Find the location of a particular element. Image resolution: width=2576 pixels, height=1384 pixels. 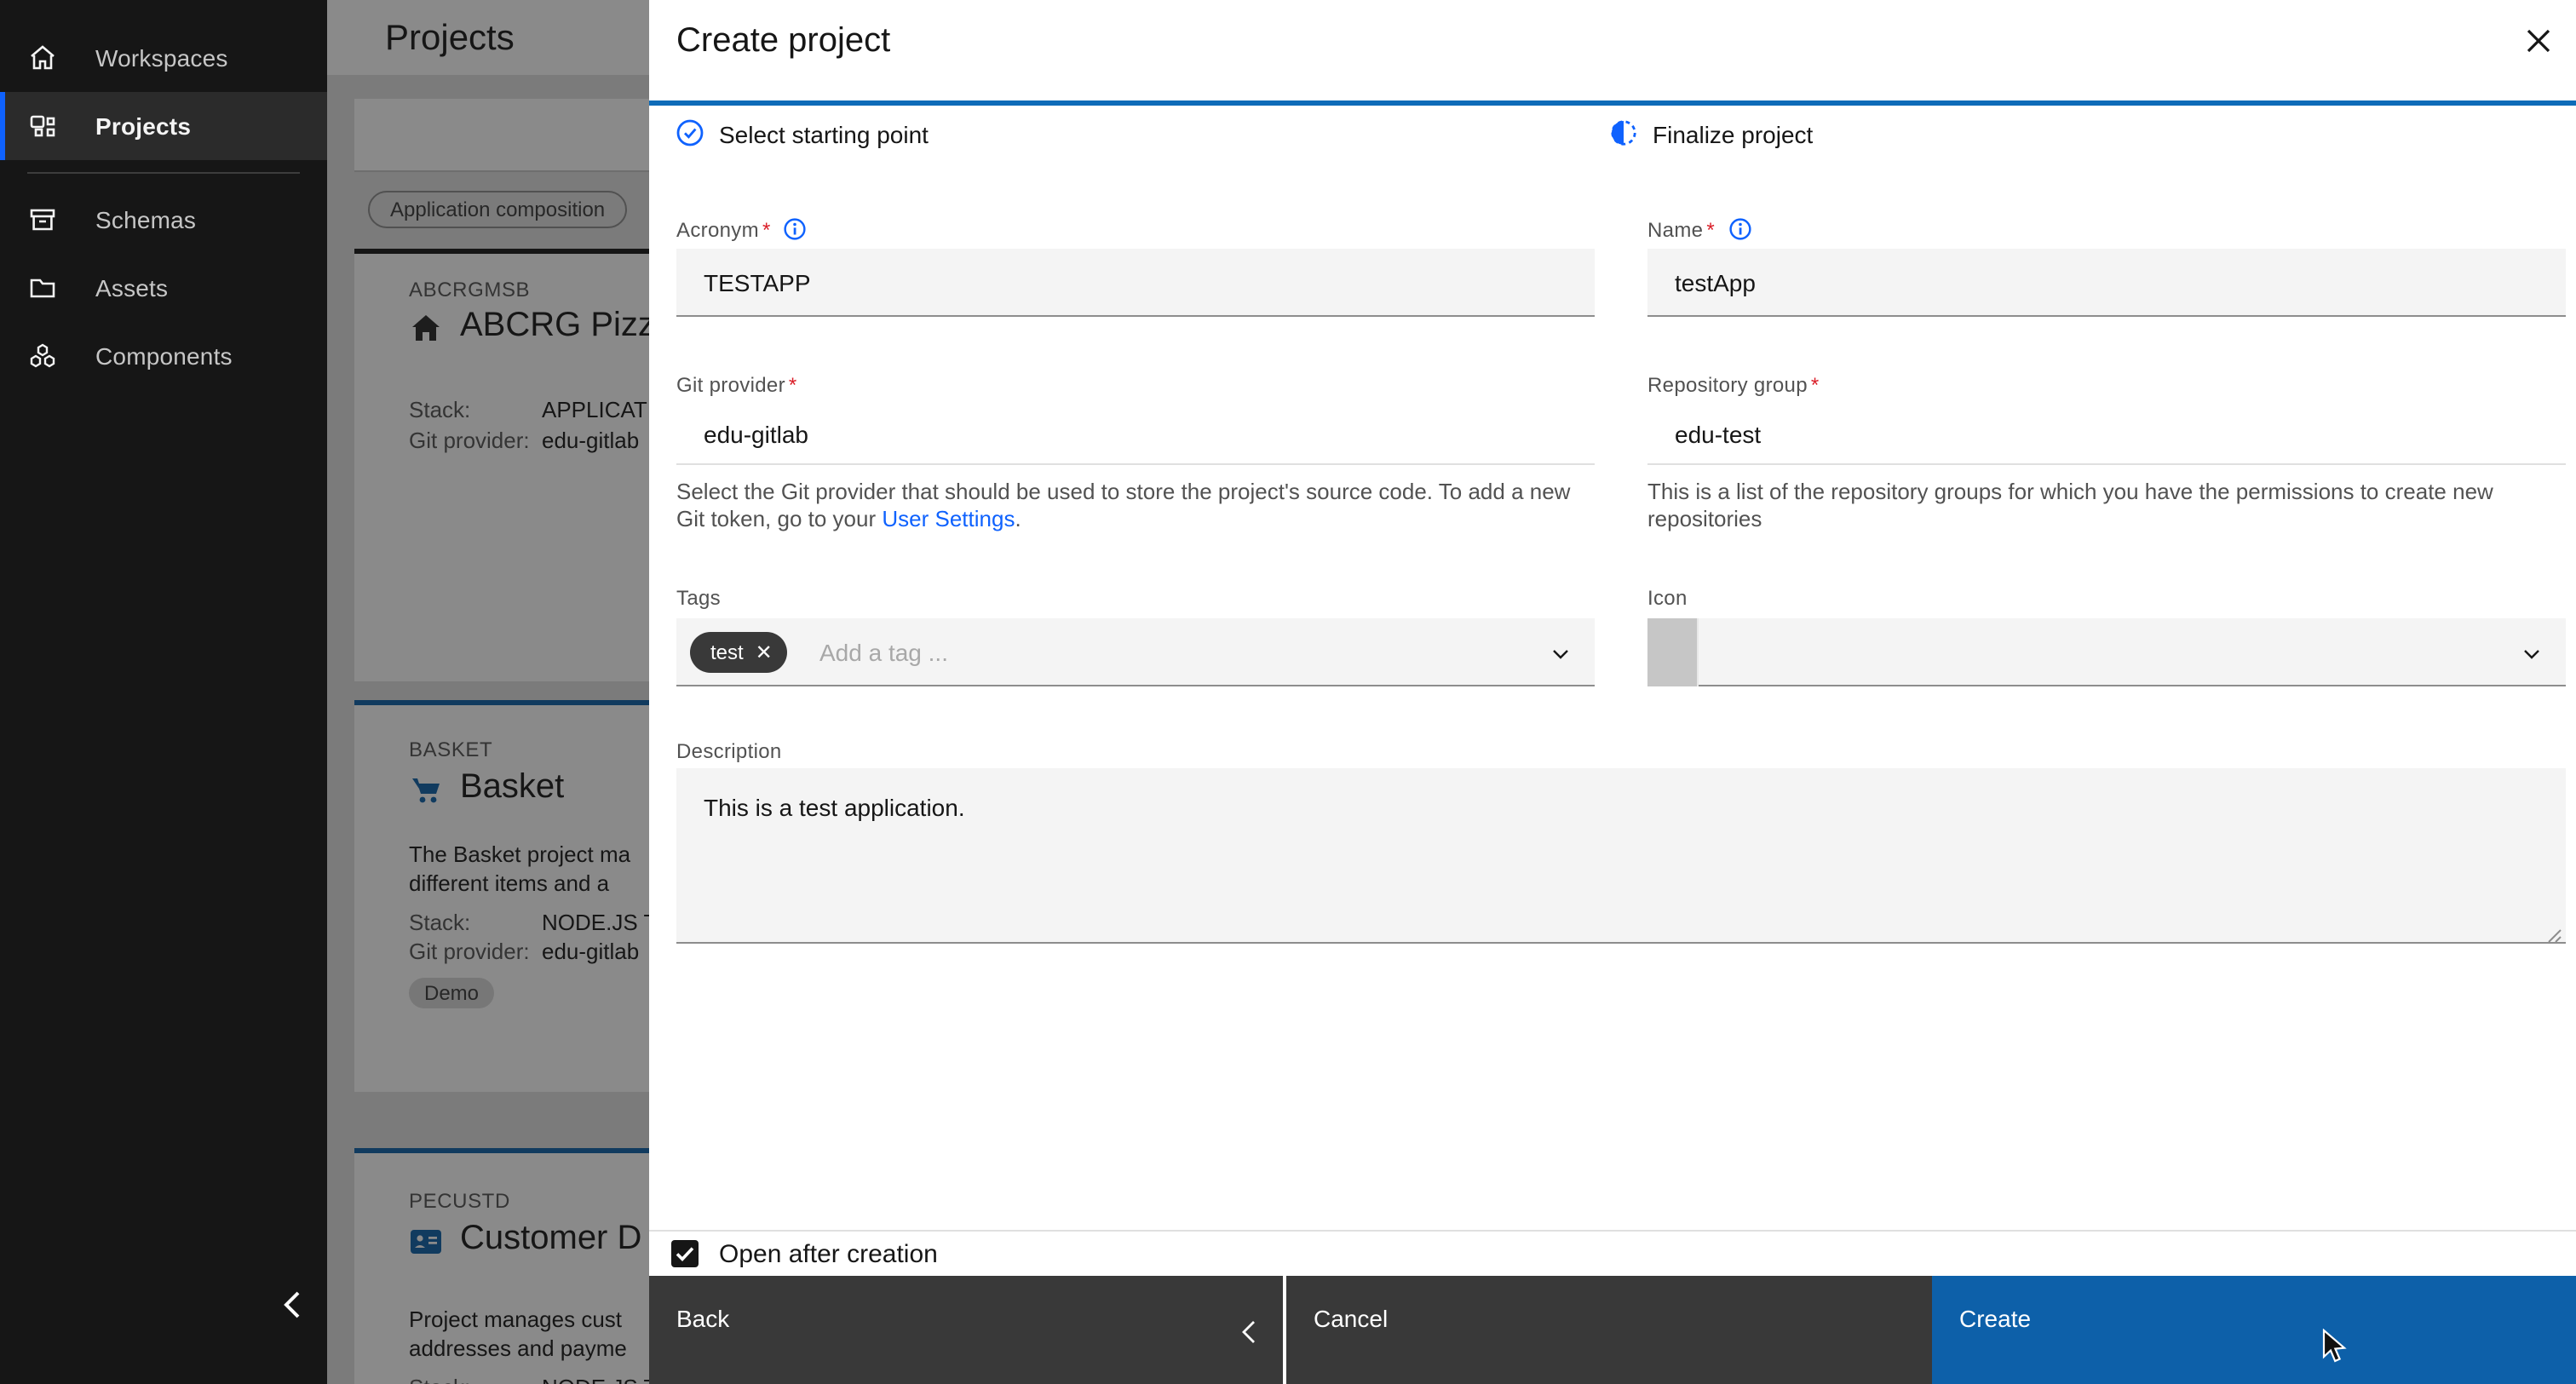

sidebar-item-workspaces: Workspaces is located at coordinates (163, 58).